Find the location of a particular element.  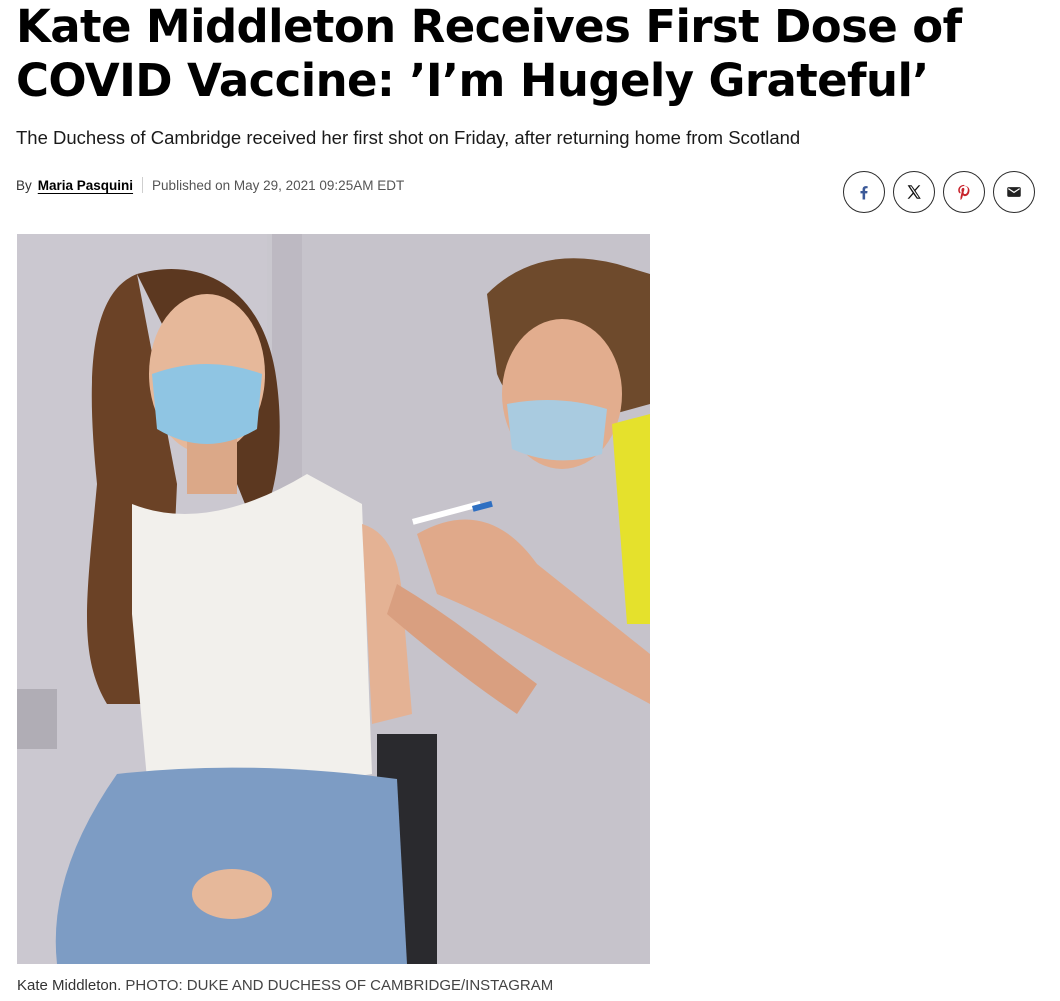

pinterest-share-button is located at coordinates (964, 192).